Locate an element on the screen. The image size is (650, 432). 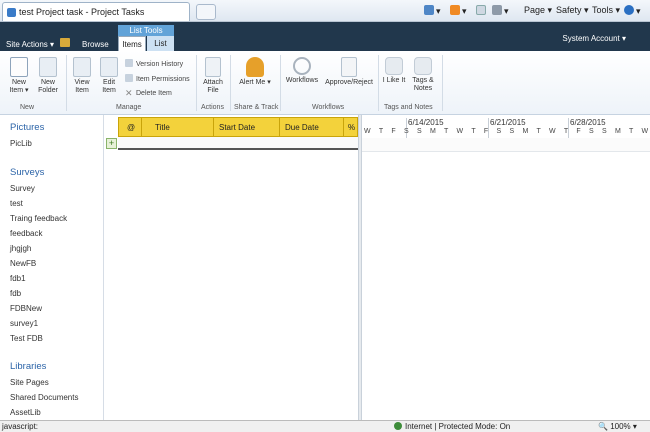
tools-menu: Tools ▾ is located at coordinates (606, 11).